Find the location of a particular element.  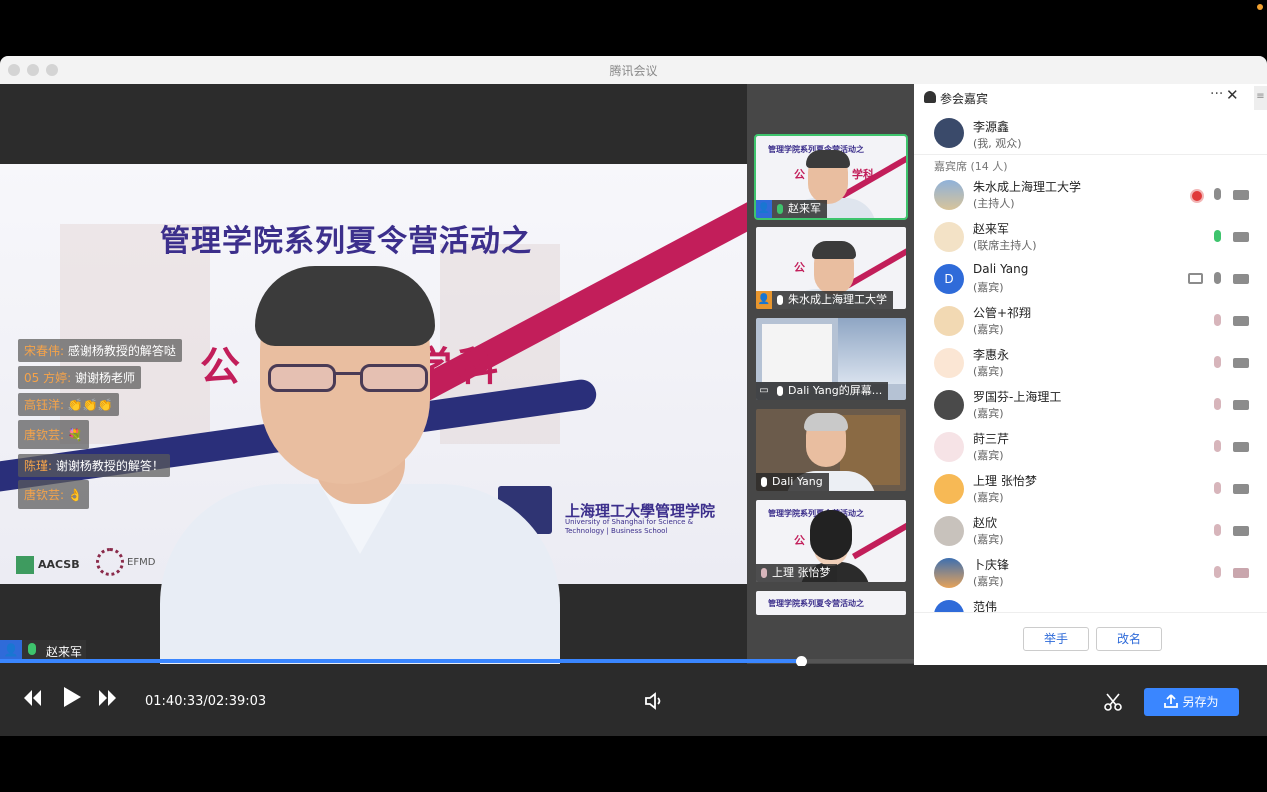

tile-slide-fragment: 学科 is located at coordinates (863, 174).